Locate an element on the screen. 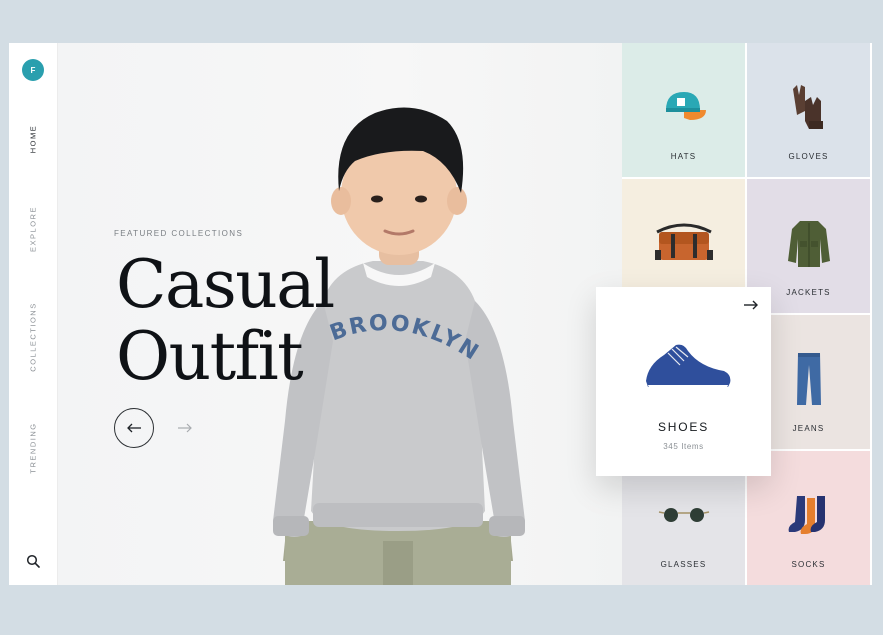 Image resolution: width=883 pixels, height=635 pixels. arrow-left-icon is located at coordinates (134, 428).